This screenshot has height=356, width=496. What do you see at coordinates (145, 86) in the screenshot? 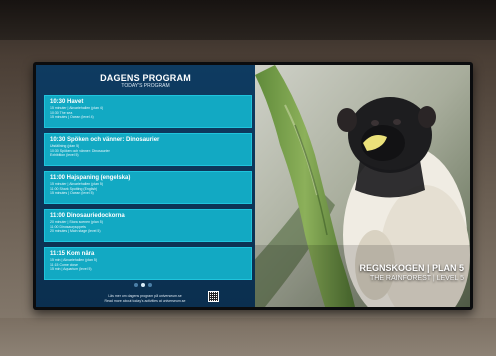
I see `program-subtitle: TODAY'S PROGRAM` at bounding box center [145, 86].